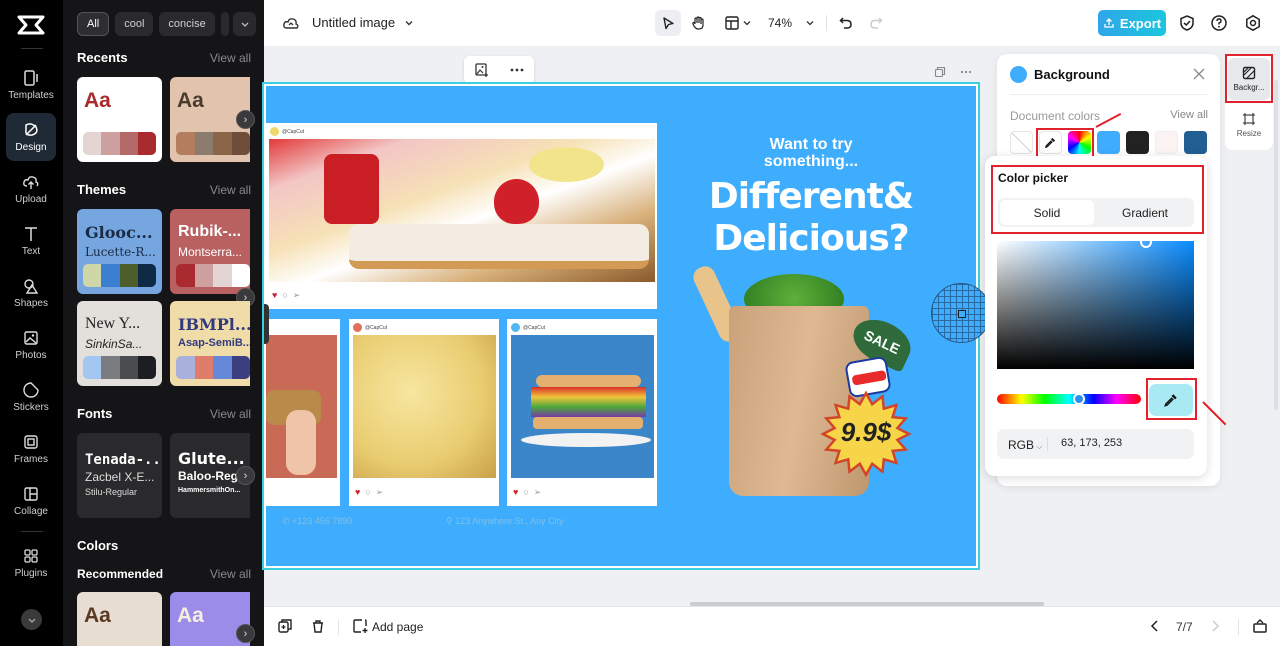 The height and width of the screenshot is (646, 1280). What do you see at coordinates (230, 414) in the screenshot?
I see `fonts-view-all: View all` at bounding box center [230, 414].